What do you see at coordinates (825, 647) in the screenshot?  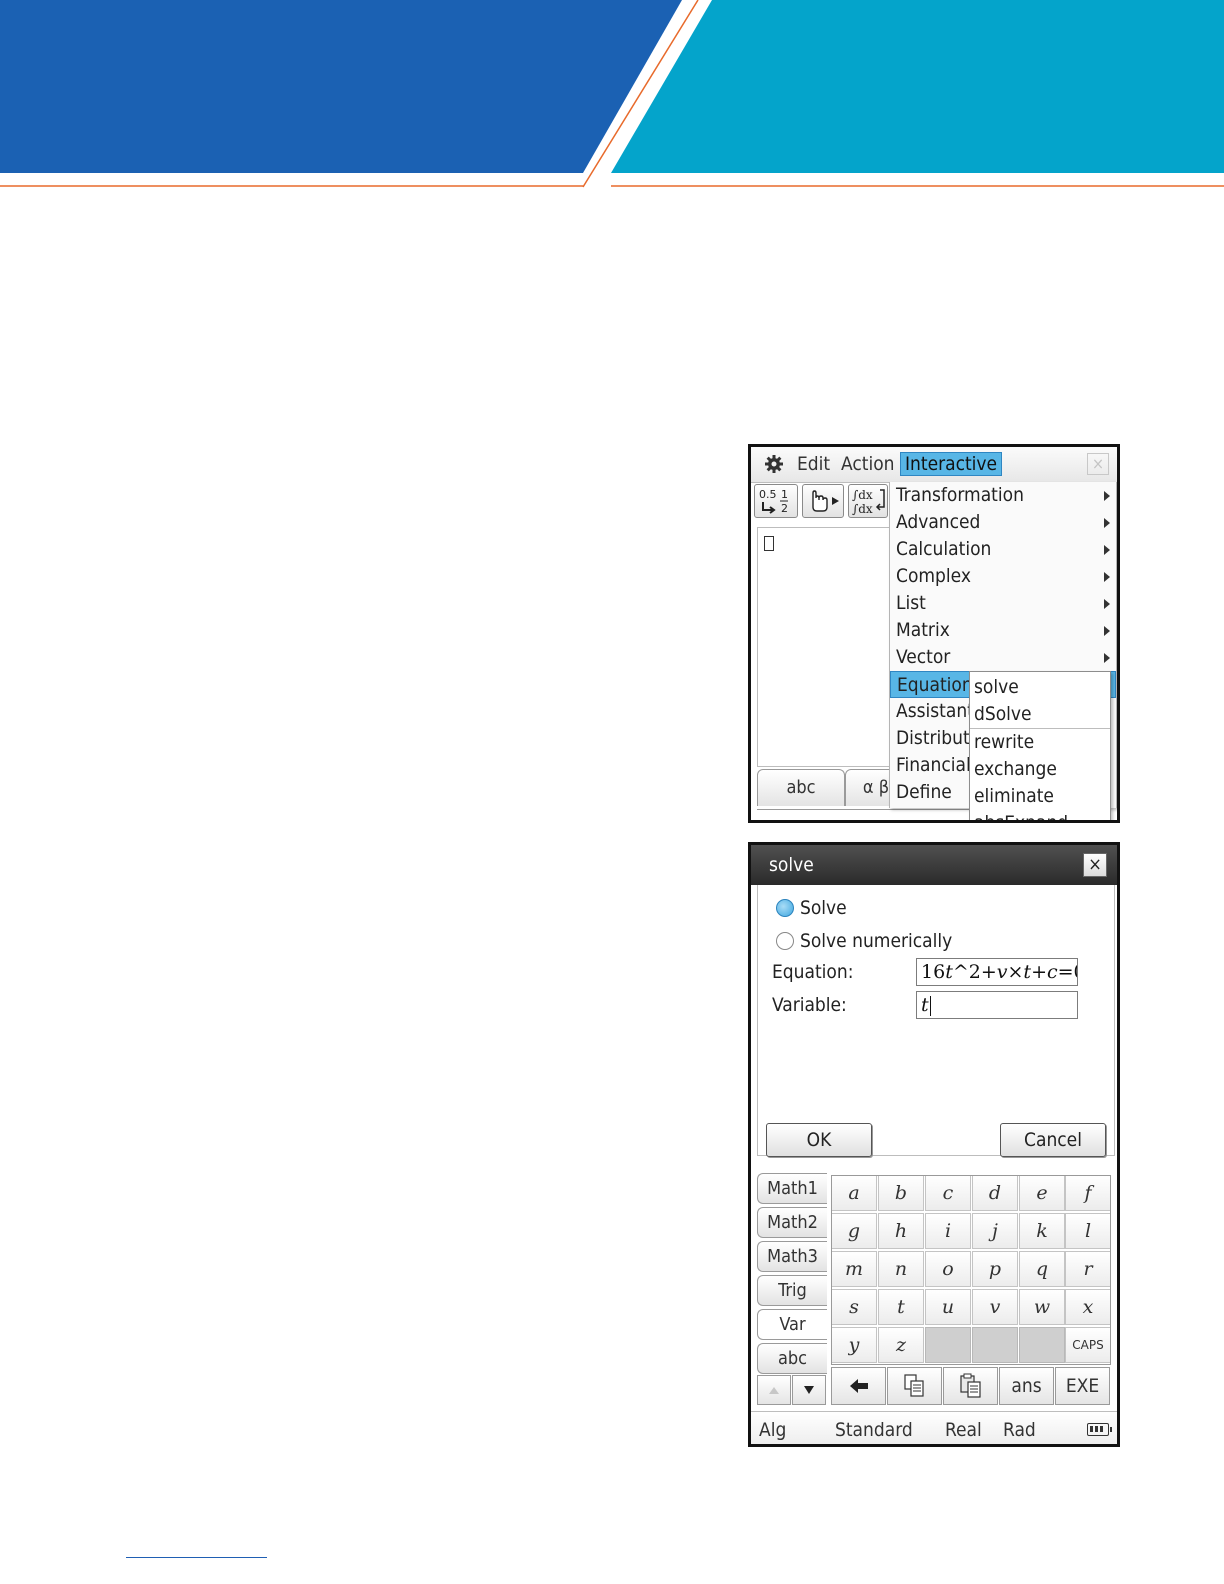 I see `main-work-area` at bounding box center [825, 647].